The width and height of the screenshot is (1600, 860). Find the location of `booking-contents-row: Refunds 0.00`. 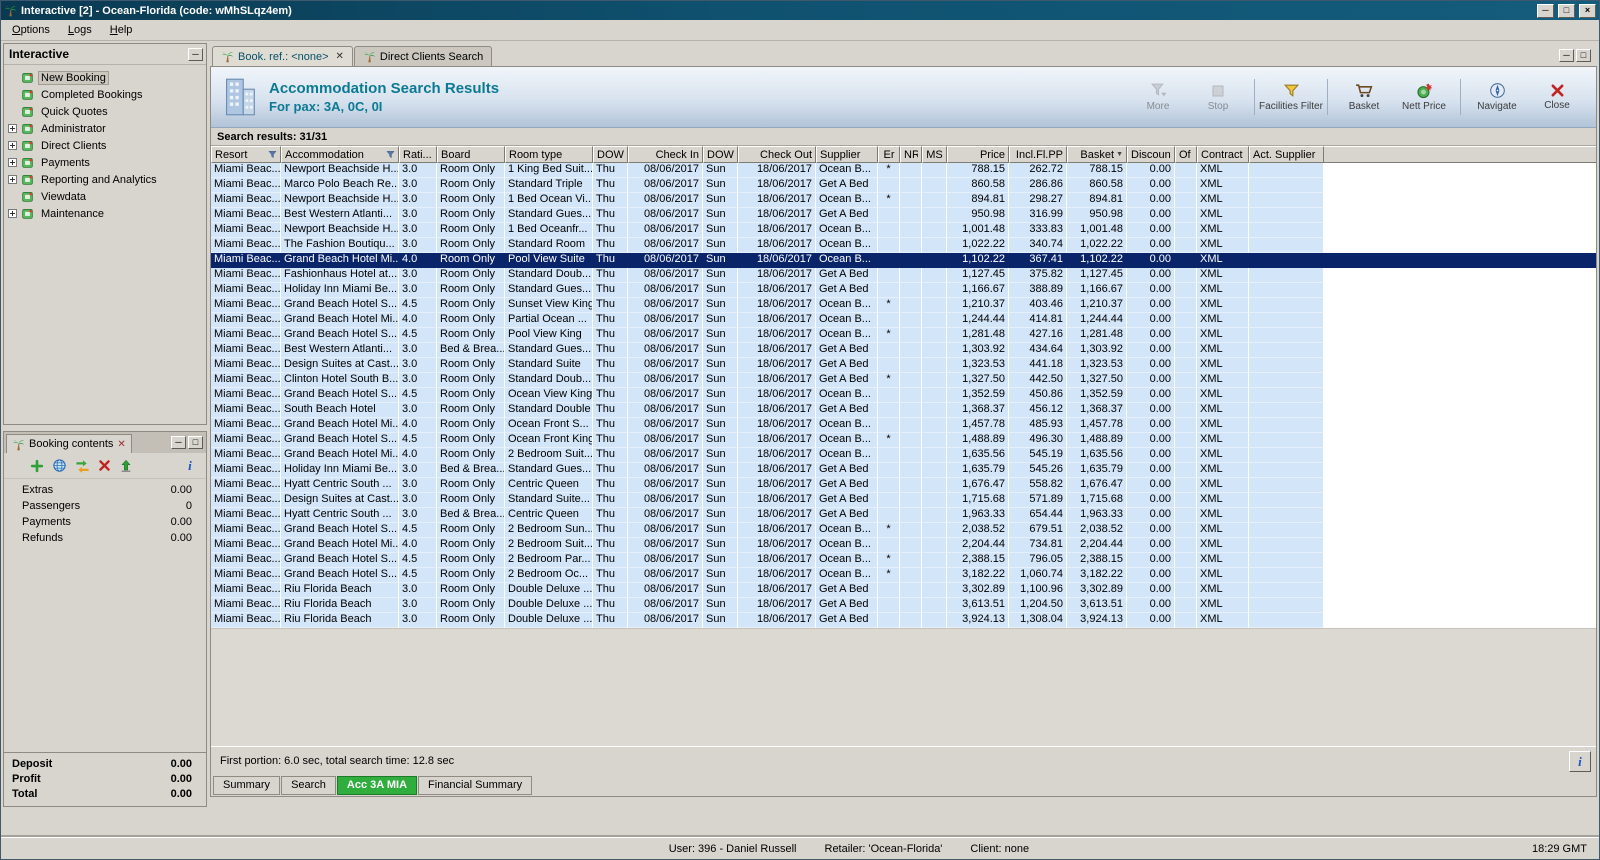

booking-contents-row: Refunds 0.00 is located at coordinates (105, 538).